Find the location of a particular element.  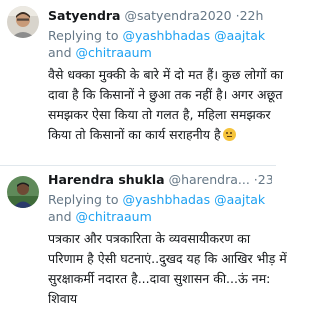

tweet-time: 22h is located at coordinates (252, 15).